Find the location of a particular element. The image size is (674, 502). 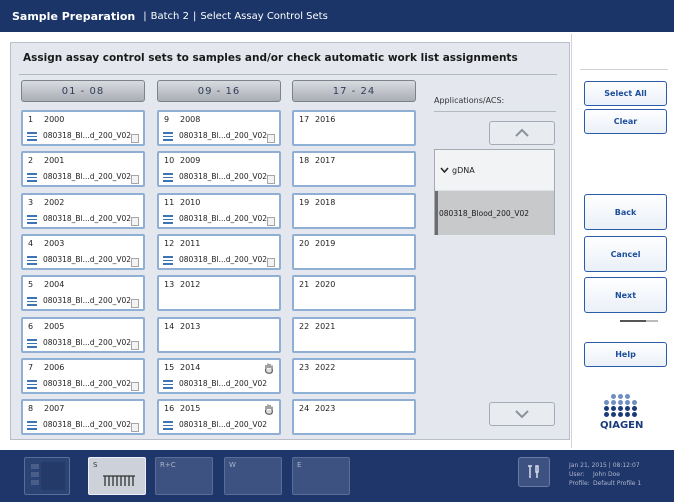

sample-id: 2005 is located at coordinates (54, 326).